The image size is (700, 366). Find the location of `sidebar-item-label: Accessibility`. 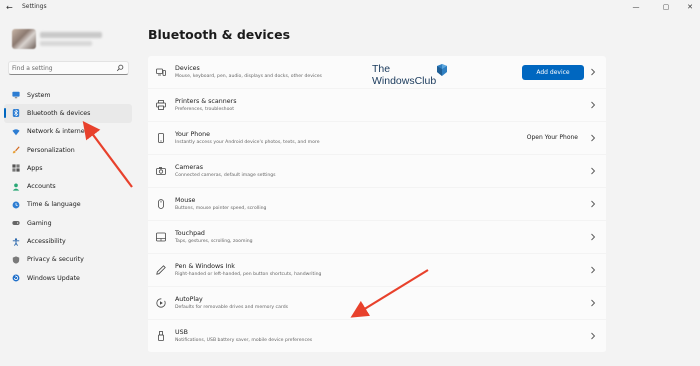

sidebar-item-label: Accessibility is located at coordinates (46, 242).